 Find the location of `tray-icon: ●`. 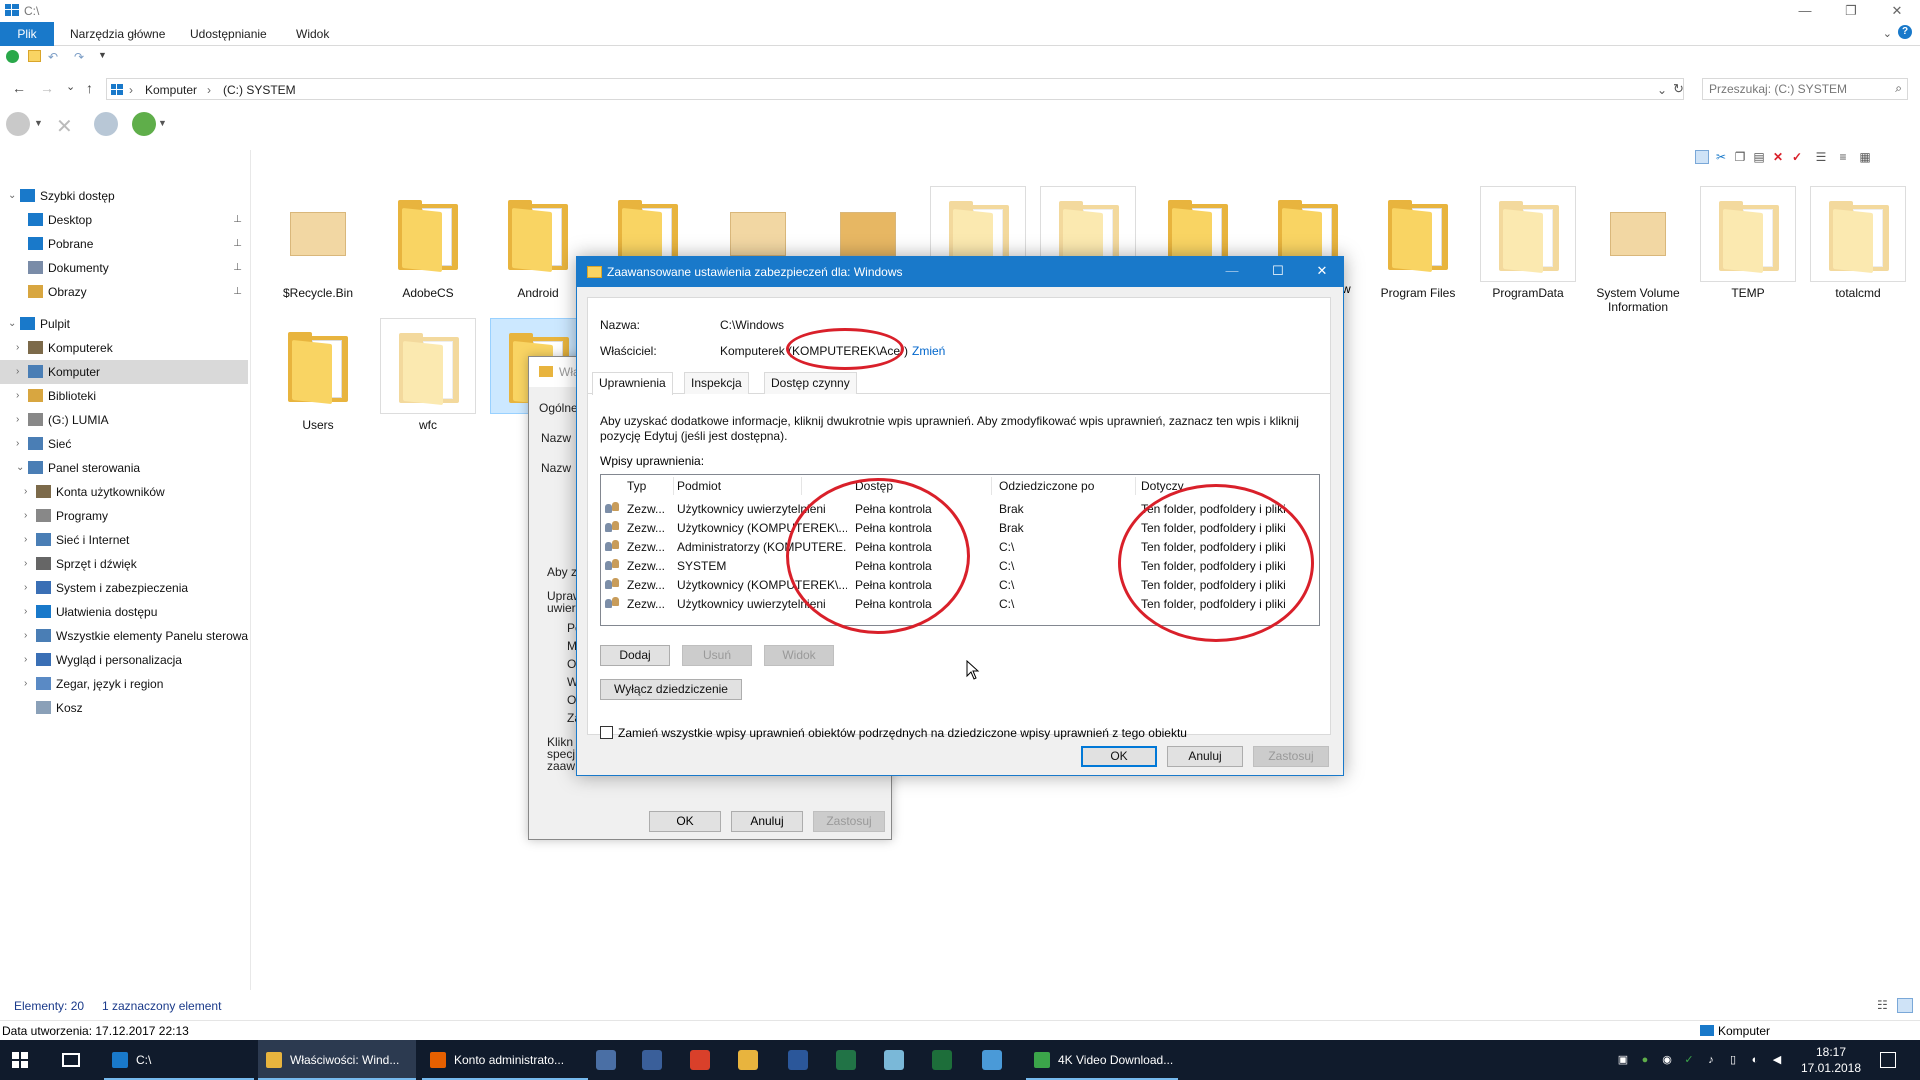

tray-icon: ● is located at coordinates (1645, 1060).